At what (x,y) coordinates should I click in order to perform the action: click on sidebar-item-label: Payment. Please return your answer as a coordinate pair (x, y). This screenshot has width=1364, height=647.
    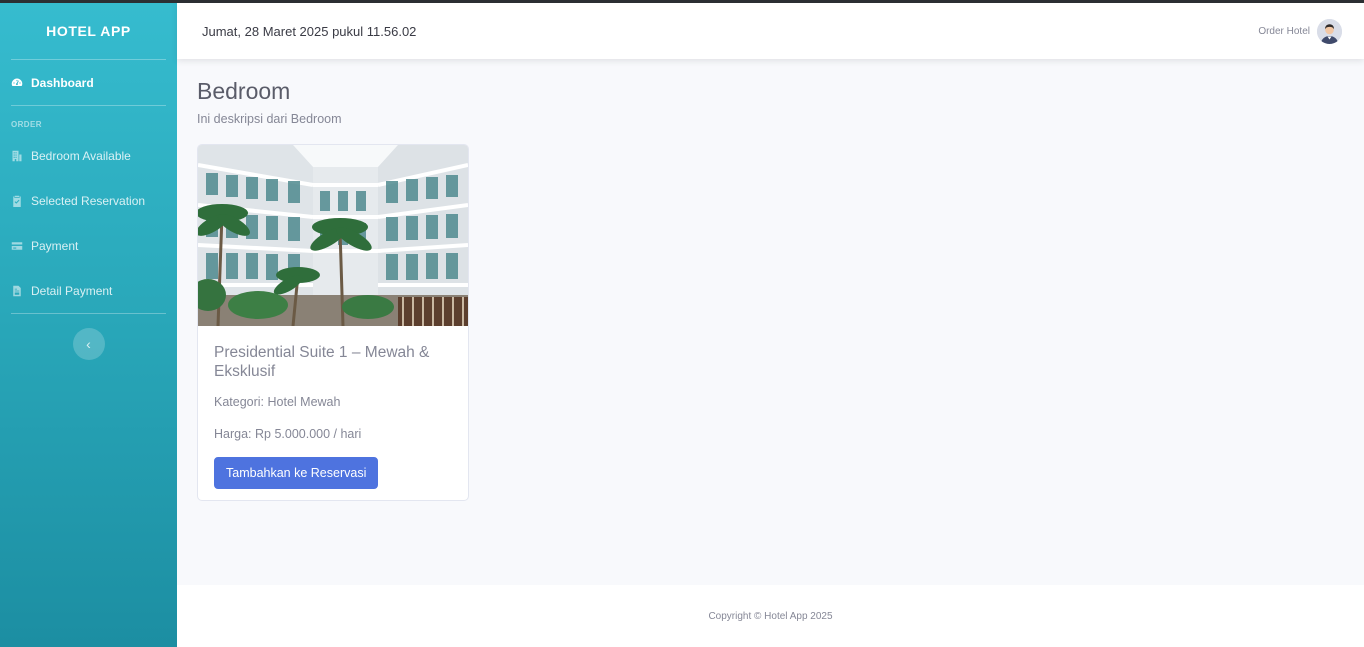
    Looking at the image, I should click on (55, 245).